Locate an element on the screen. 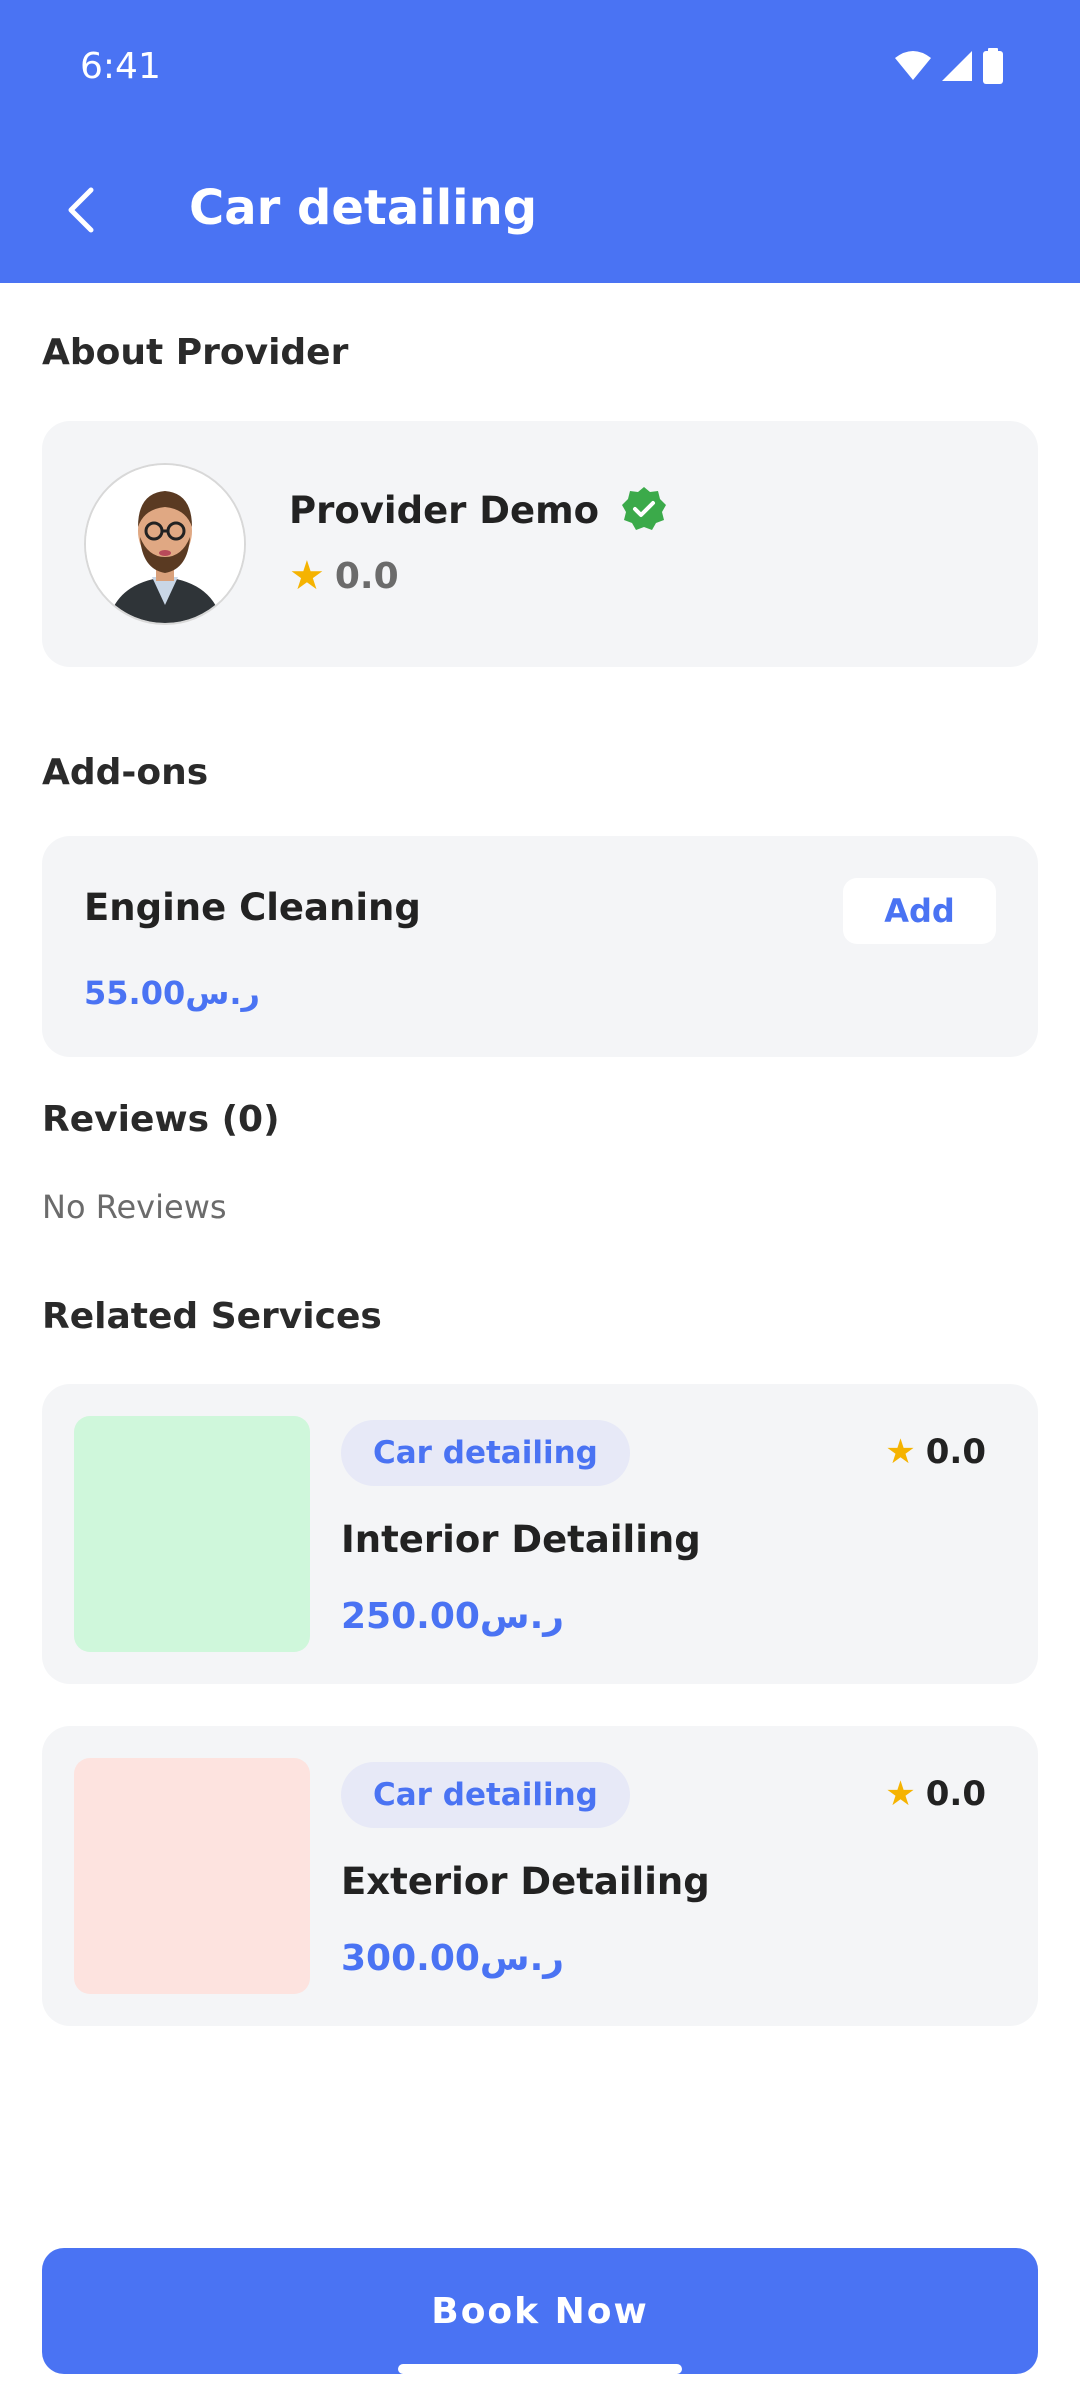 The height and width of the screenshot is (2400, 1080). provider-avatar is located at coordinates (165, 544).